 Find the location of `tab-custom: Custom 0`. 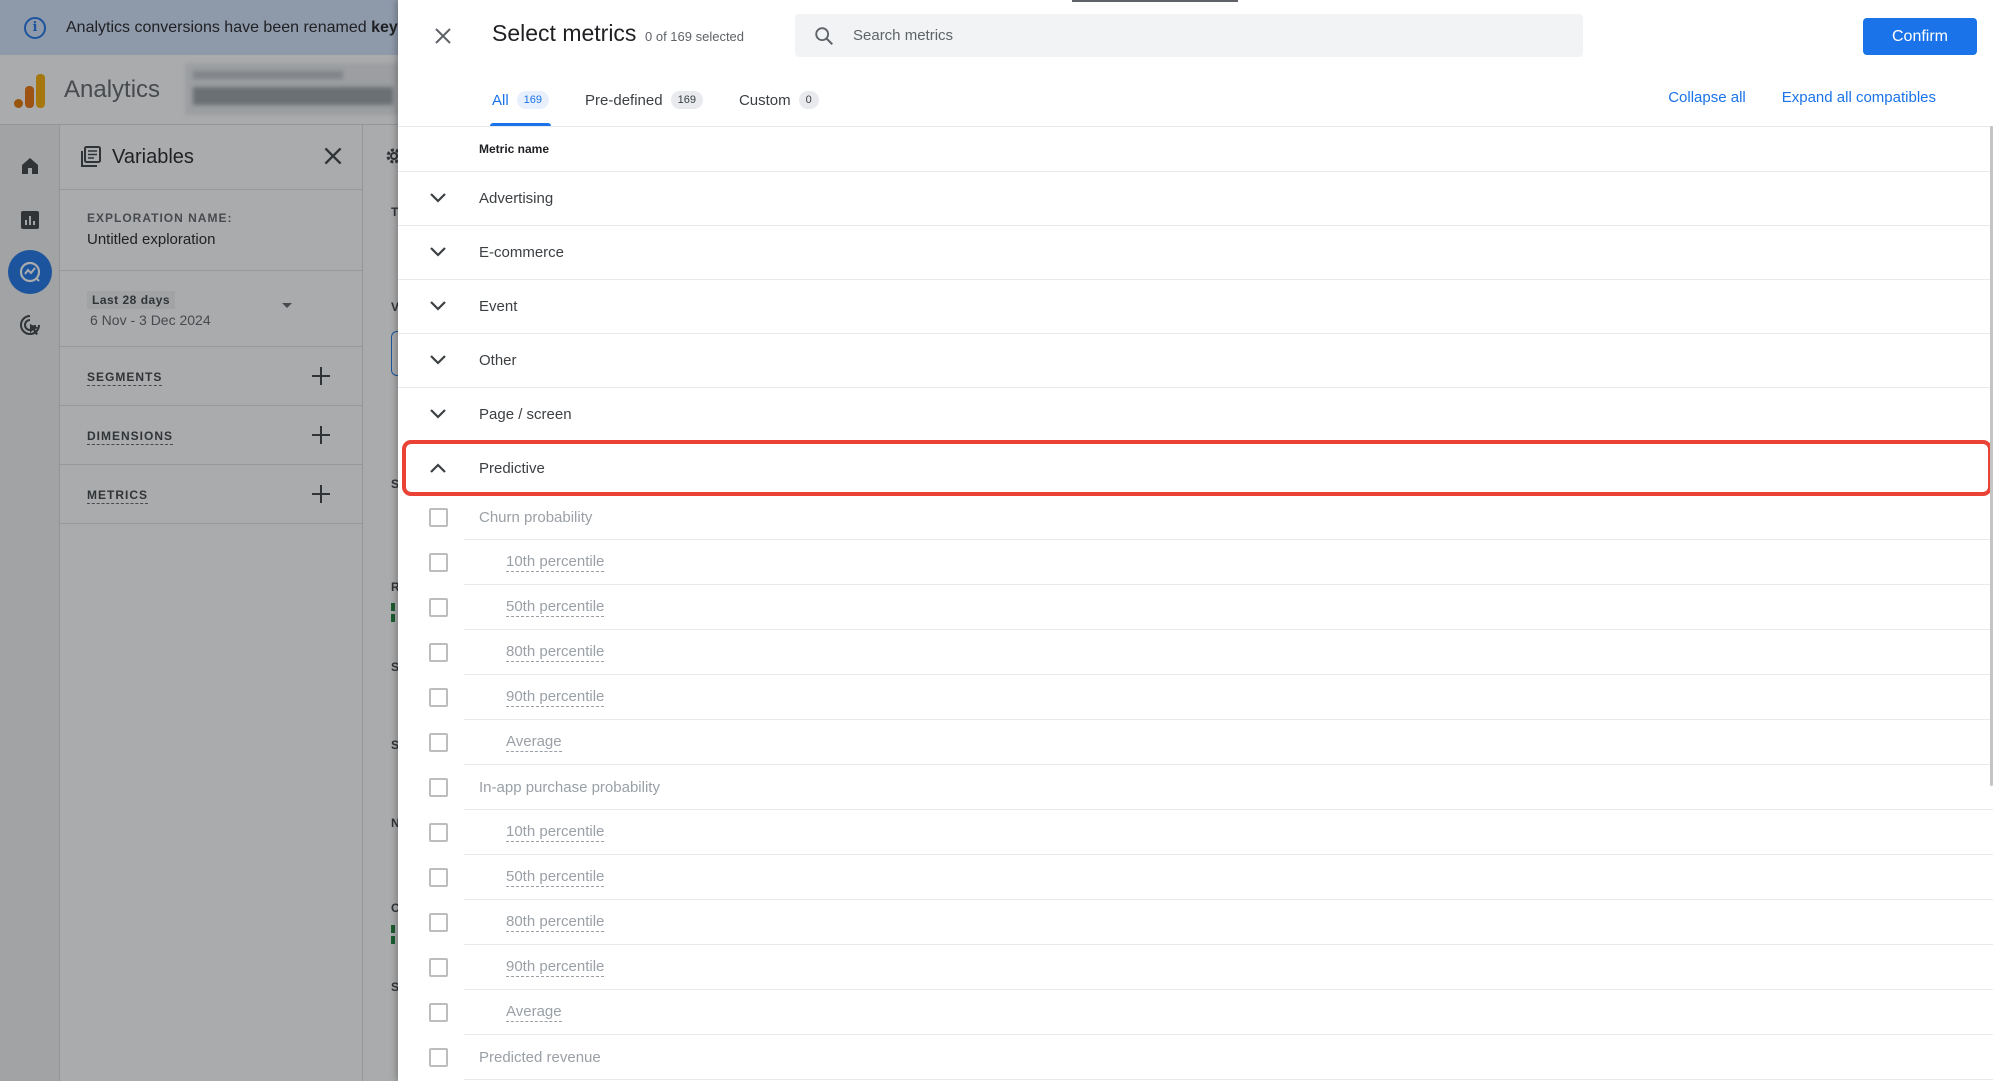

tab-custom: Custom 0 is located at coordinates (779, 100).